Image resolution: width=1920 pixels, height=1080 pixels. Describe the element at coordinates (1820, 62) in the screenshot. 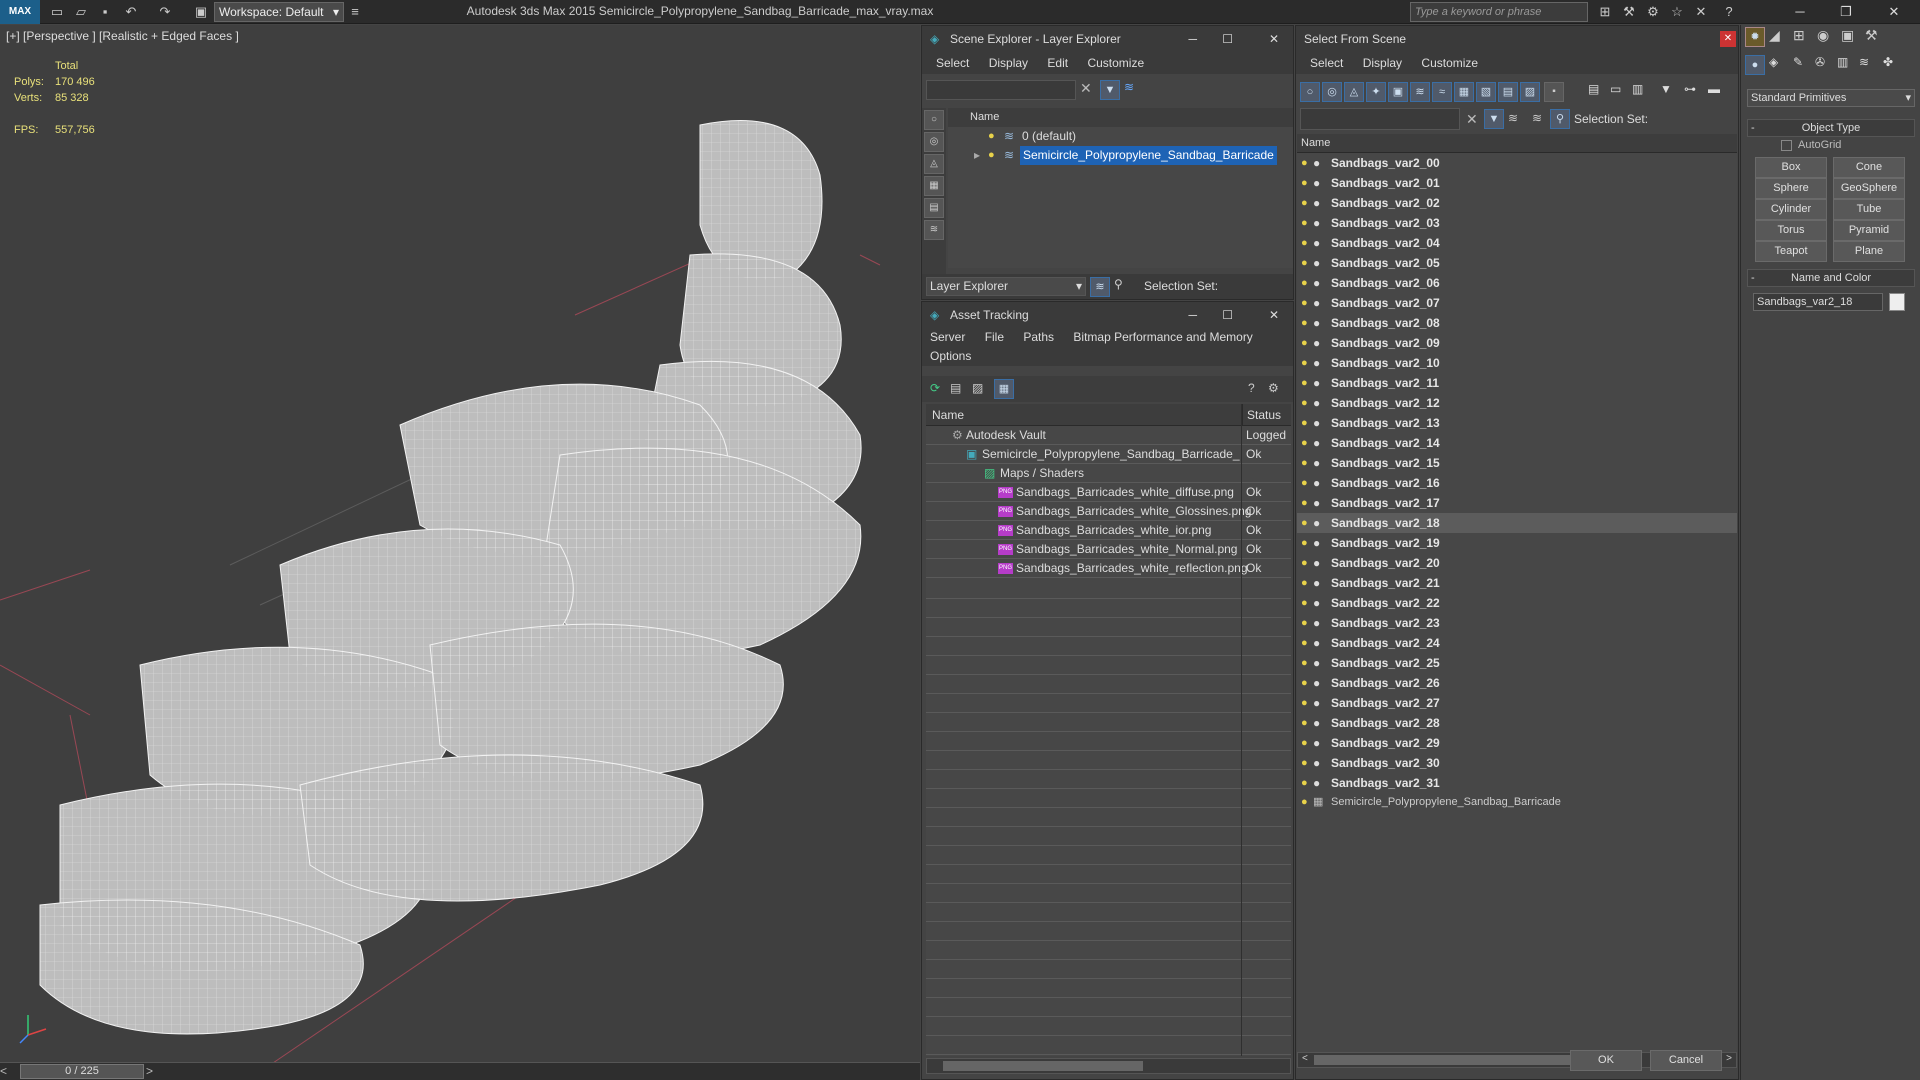

I see `cameras-icon: ✇` at that location.